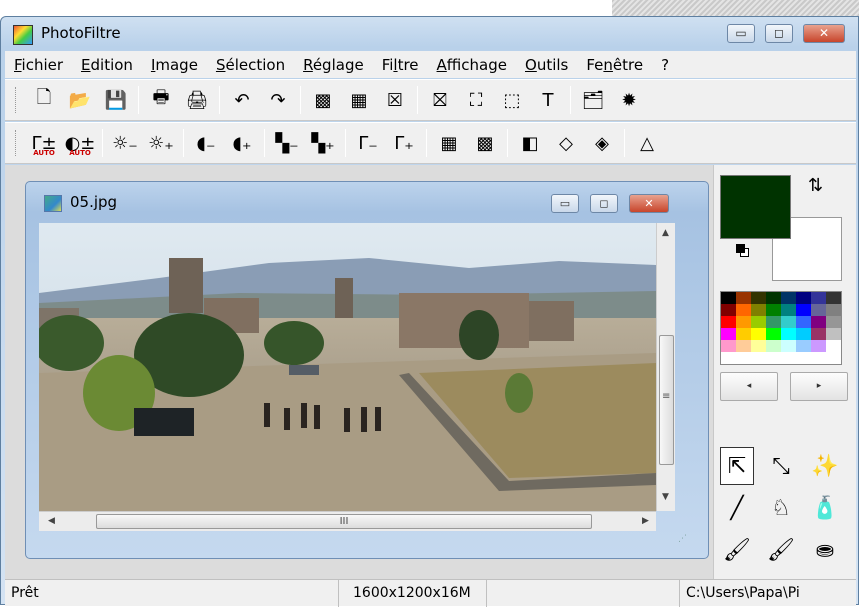  I want to click on advanced-brush-icon: 🖌, so click(781, 550).